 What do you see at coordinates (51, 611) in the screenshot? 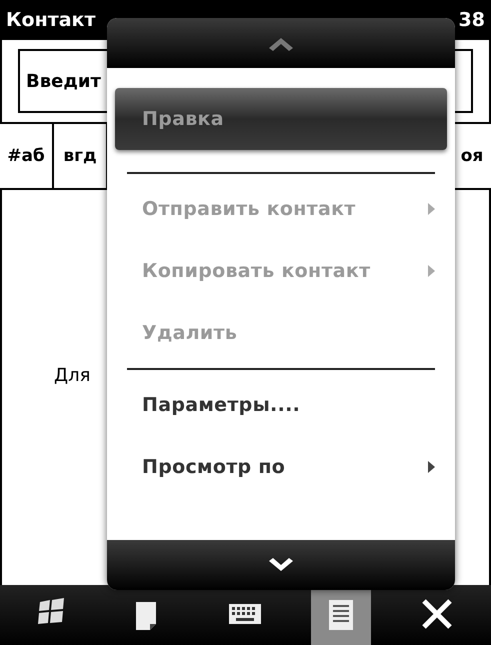
I see `windows-logo-icon` at bounding box center [51, 611].